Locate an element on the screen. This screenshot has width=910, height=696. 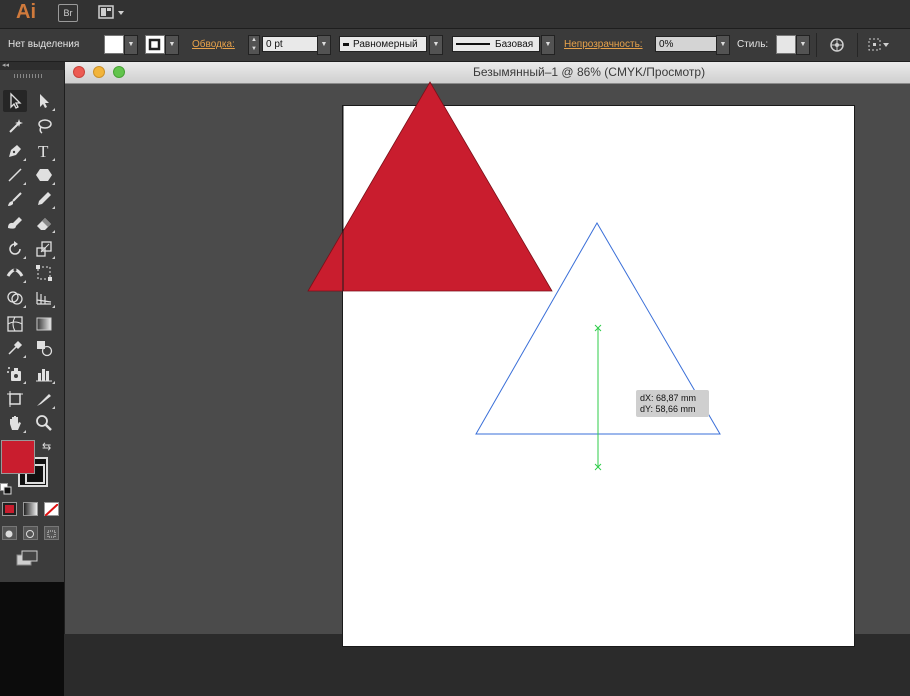
graphic-style-swatch is located at coordinates (786, 44).